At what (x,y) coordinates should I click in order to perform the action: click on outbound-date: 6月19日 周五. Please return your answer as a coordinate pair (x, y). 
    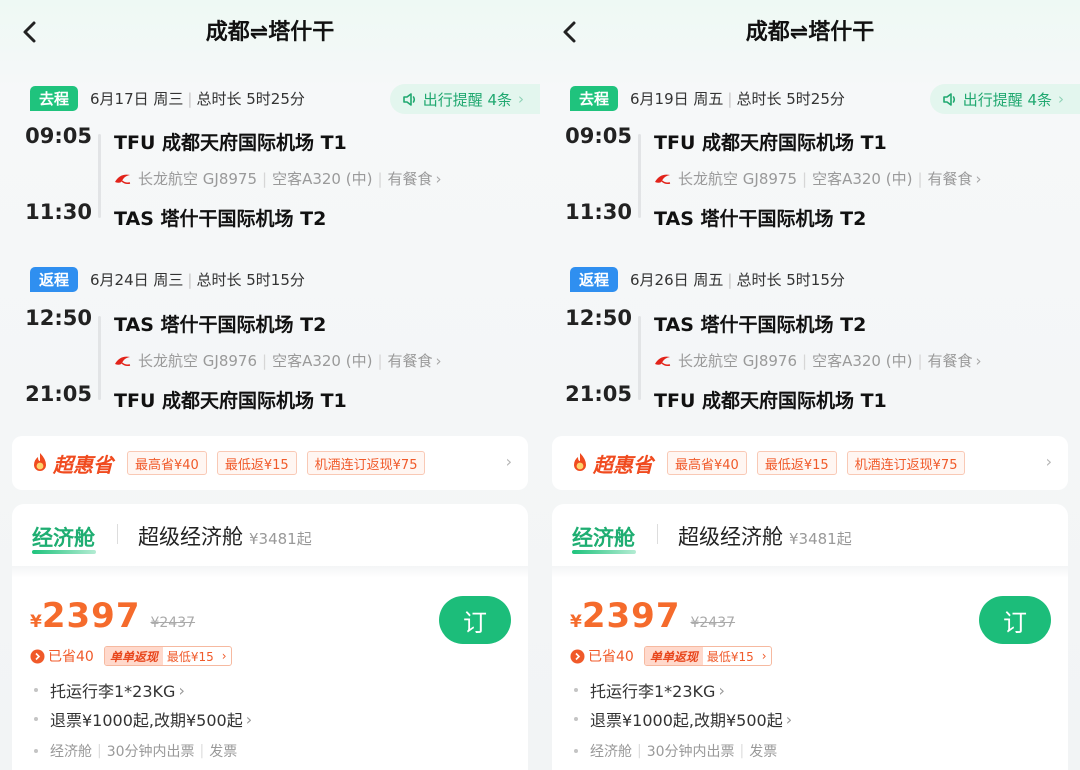
    Looking at the image, I should click on (677, 98).